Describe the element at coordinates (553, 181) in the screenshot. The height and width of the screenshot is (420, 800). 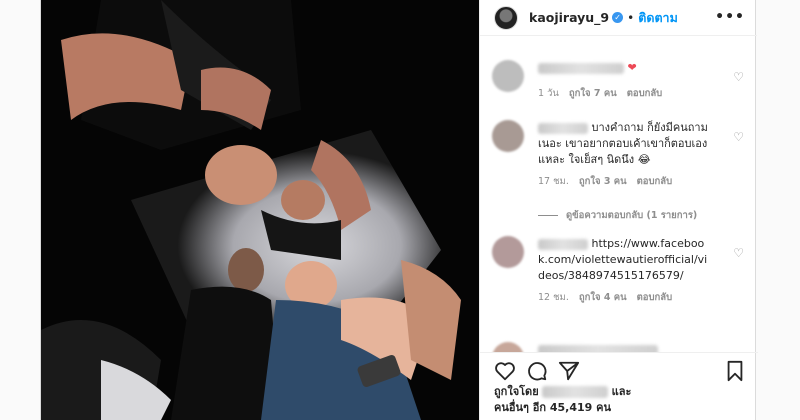
I see `comment-time: 17 ชม.` at that location.